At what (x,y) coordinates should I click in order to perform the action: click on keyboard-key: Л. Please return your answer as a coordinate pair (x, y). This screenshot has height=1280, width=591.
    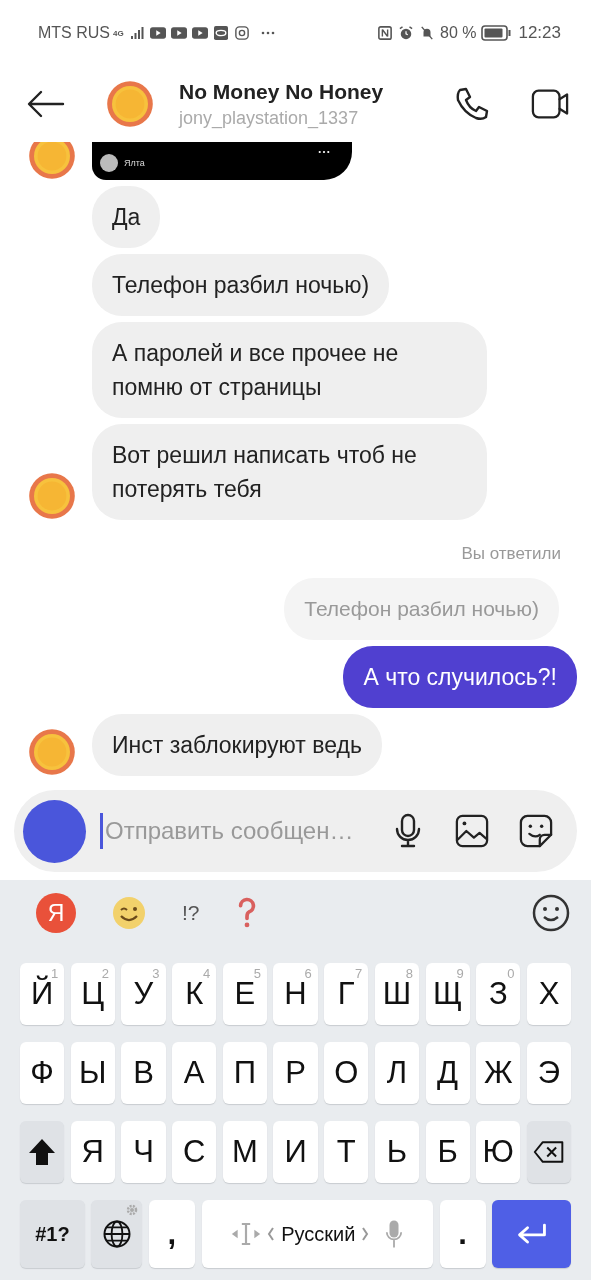
    Looking at the image, I should click on (396, 1073).